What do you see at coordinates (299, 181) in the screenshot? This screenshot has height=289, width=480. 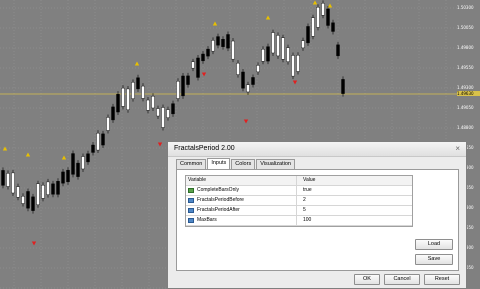 I see `table-header: Variable Value` at bounding box center [299, 181].